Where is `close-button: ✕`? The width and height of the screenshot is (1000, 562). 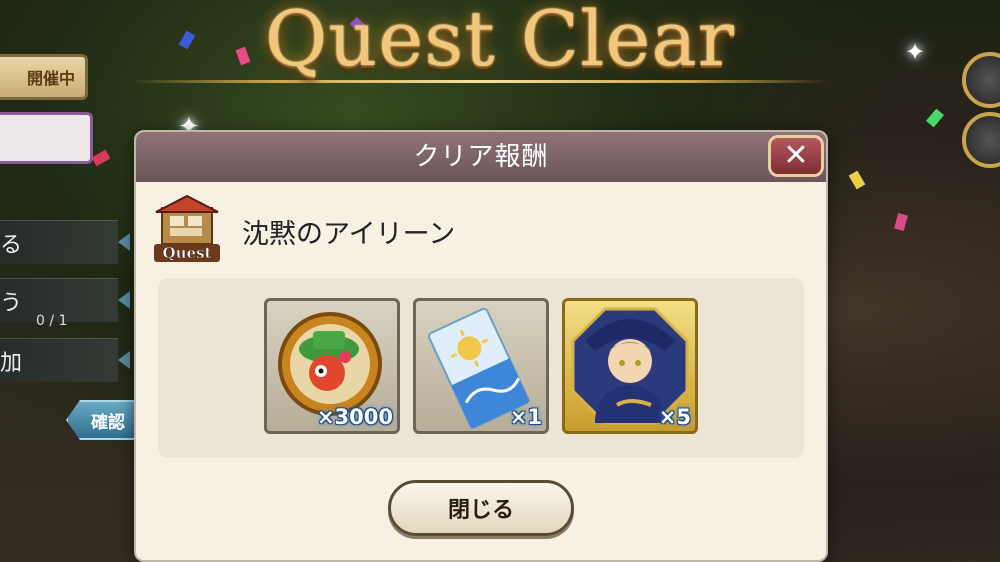 close-button: ✕ is located at coordinates (796, 156).